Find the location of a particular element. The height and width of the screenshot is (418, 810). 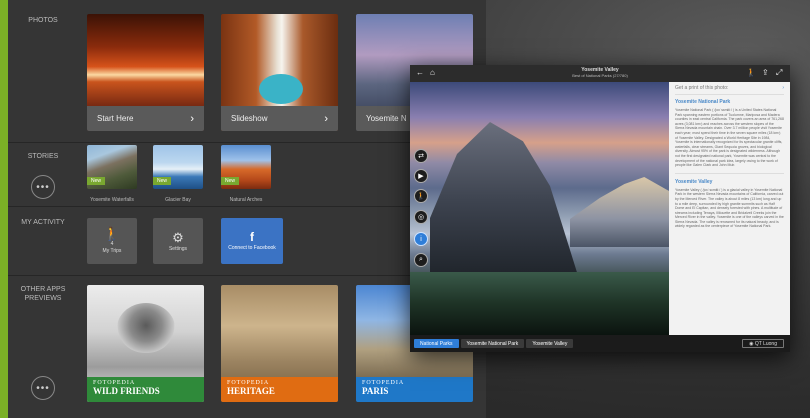

connect-facebook-button: f Connect to Facebook is located at coordinates (252, 241).